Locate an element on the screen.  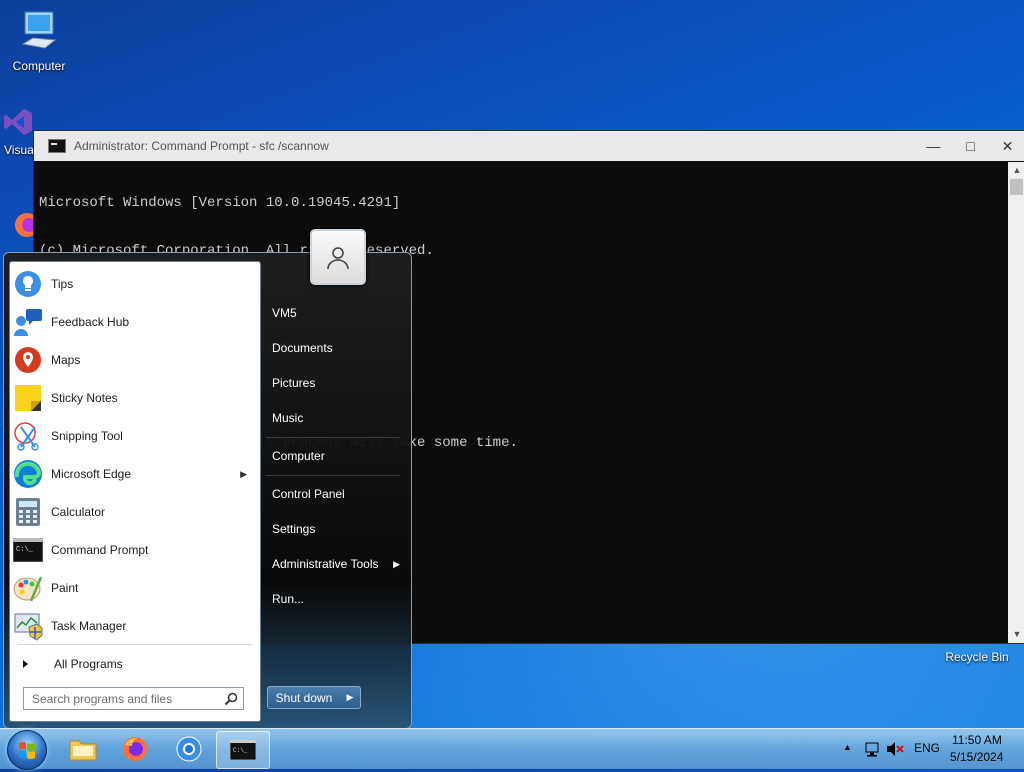
start-link-settings: Settings is located at coordinates (336, 529).